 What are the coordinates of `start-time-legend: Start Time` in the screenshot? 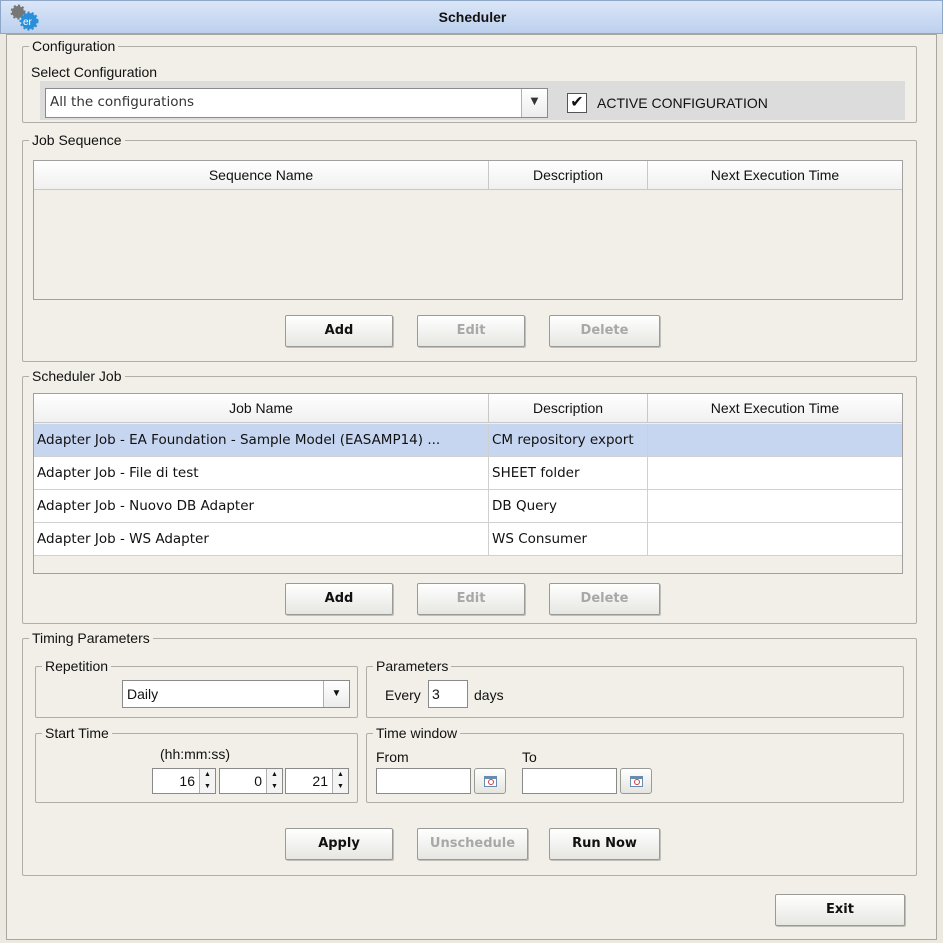 It's located at (77, 733).